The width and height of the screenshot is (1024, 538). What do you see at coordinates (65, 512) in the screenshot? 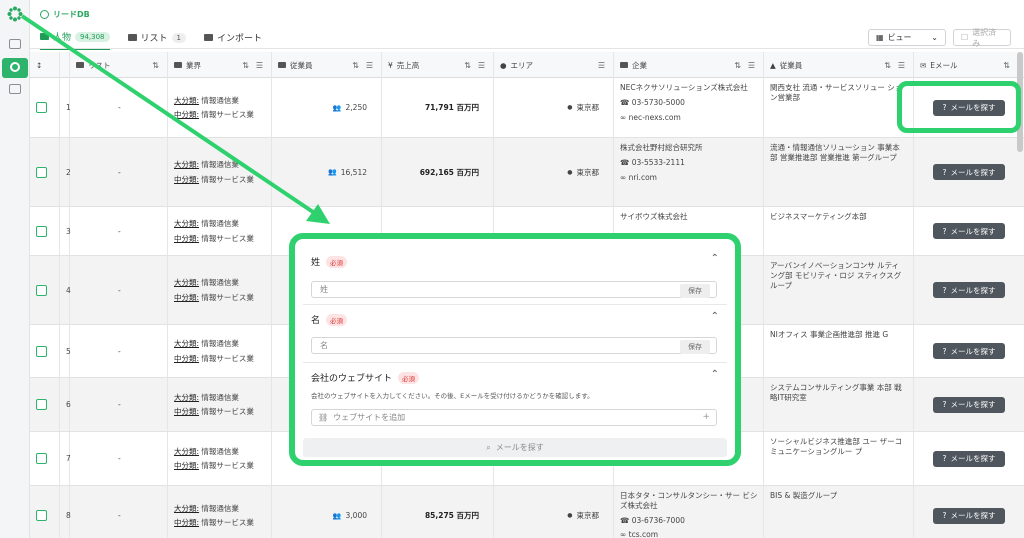
I see `table-cell: 8` at bounding box center [65, 512].